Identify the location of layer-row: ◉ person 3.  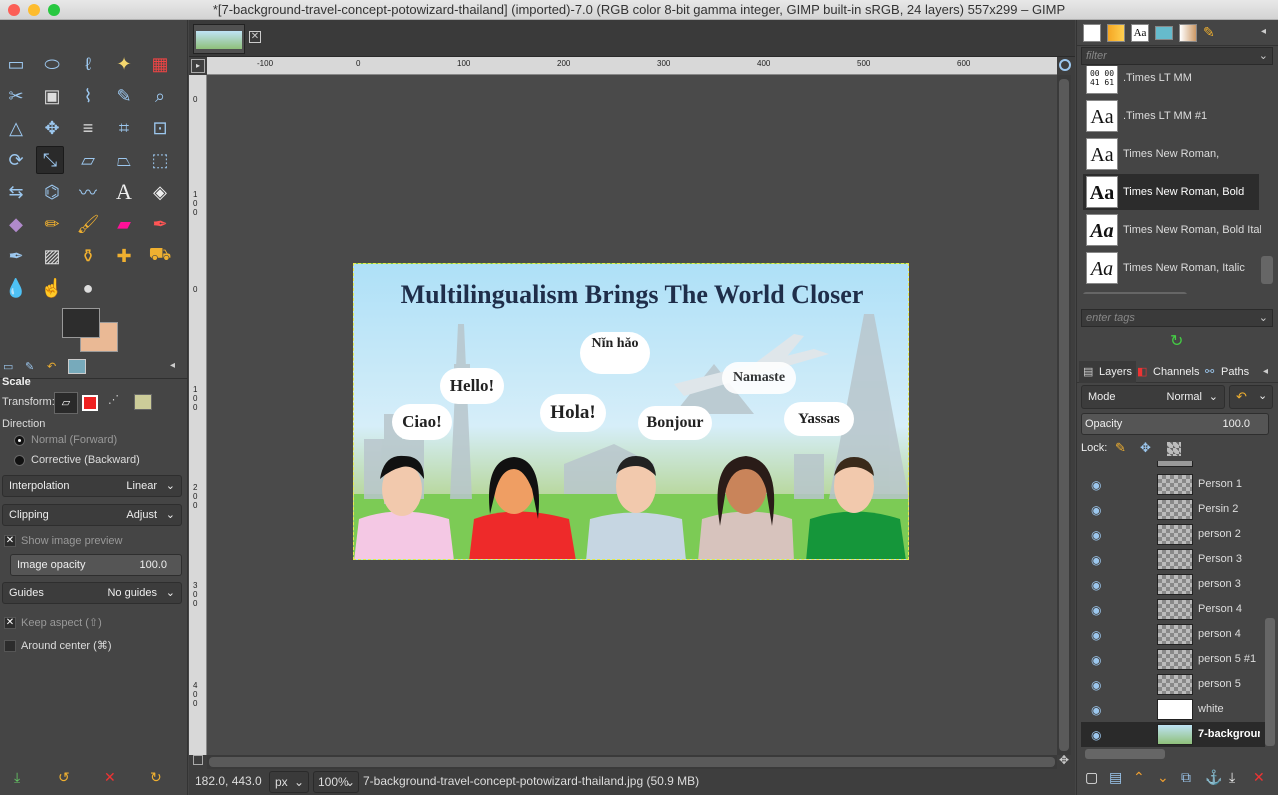
(1173, 584).